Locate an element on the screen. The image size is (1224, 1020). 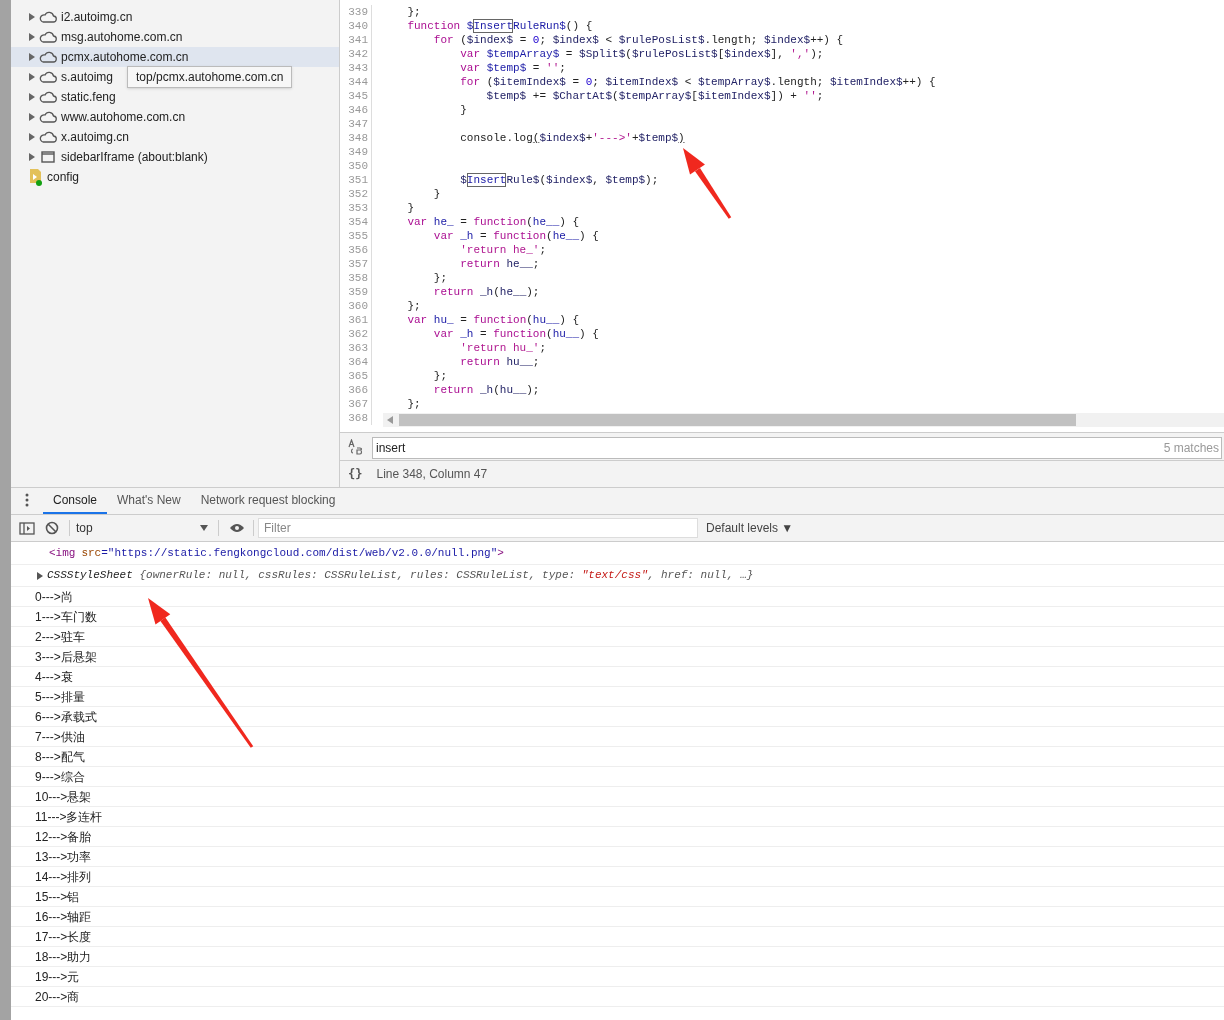
line-number: 347 is located at coordinates (356, 124).